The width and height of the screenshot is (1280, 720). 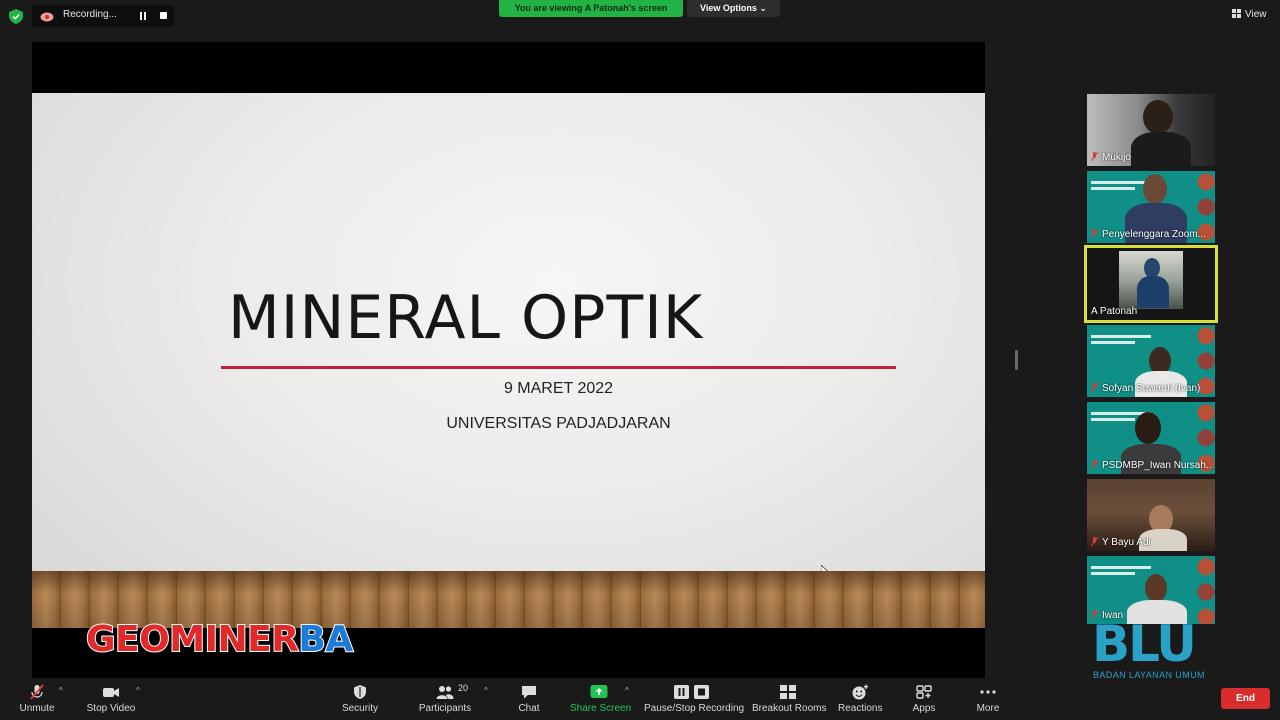 What do you see at coordinates (1151, 361) in the screenshot?
I see `participant-tile: Sofyan Suwardi (Ivan)` at bounding box center [1151, 361].